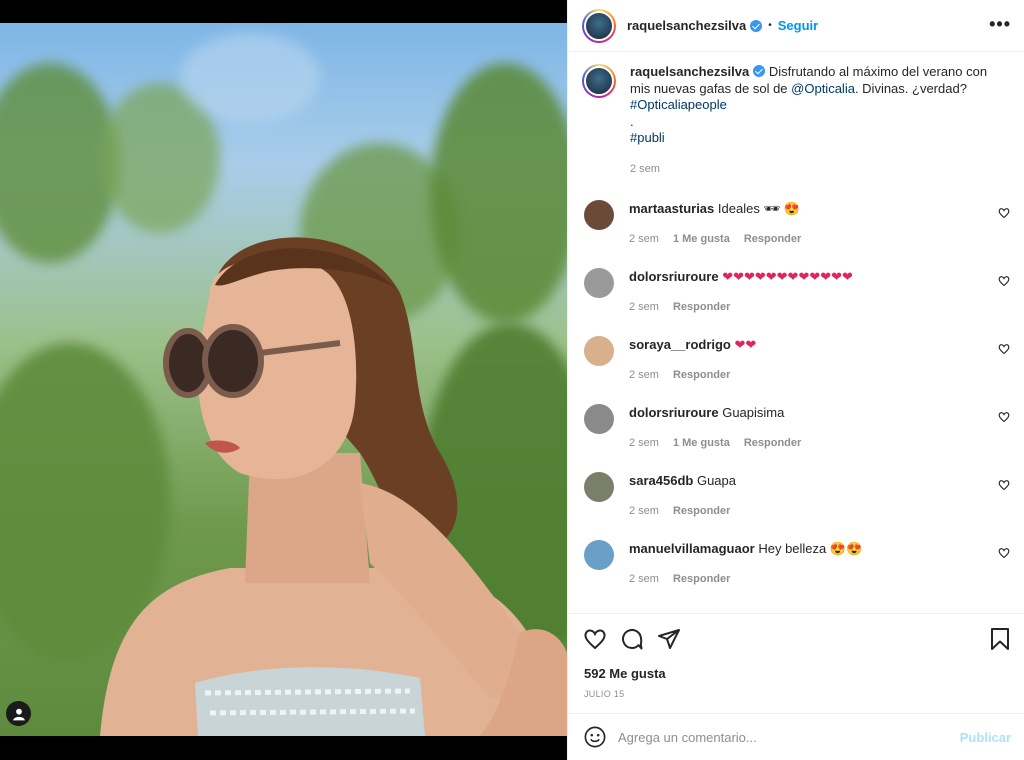 The width and height of the screenshot is (1024, 760). What do you see at coordinates (820, 169) in the screenshot?
I see `caption-time: 2 sem` at bounding box center [820, 169].